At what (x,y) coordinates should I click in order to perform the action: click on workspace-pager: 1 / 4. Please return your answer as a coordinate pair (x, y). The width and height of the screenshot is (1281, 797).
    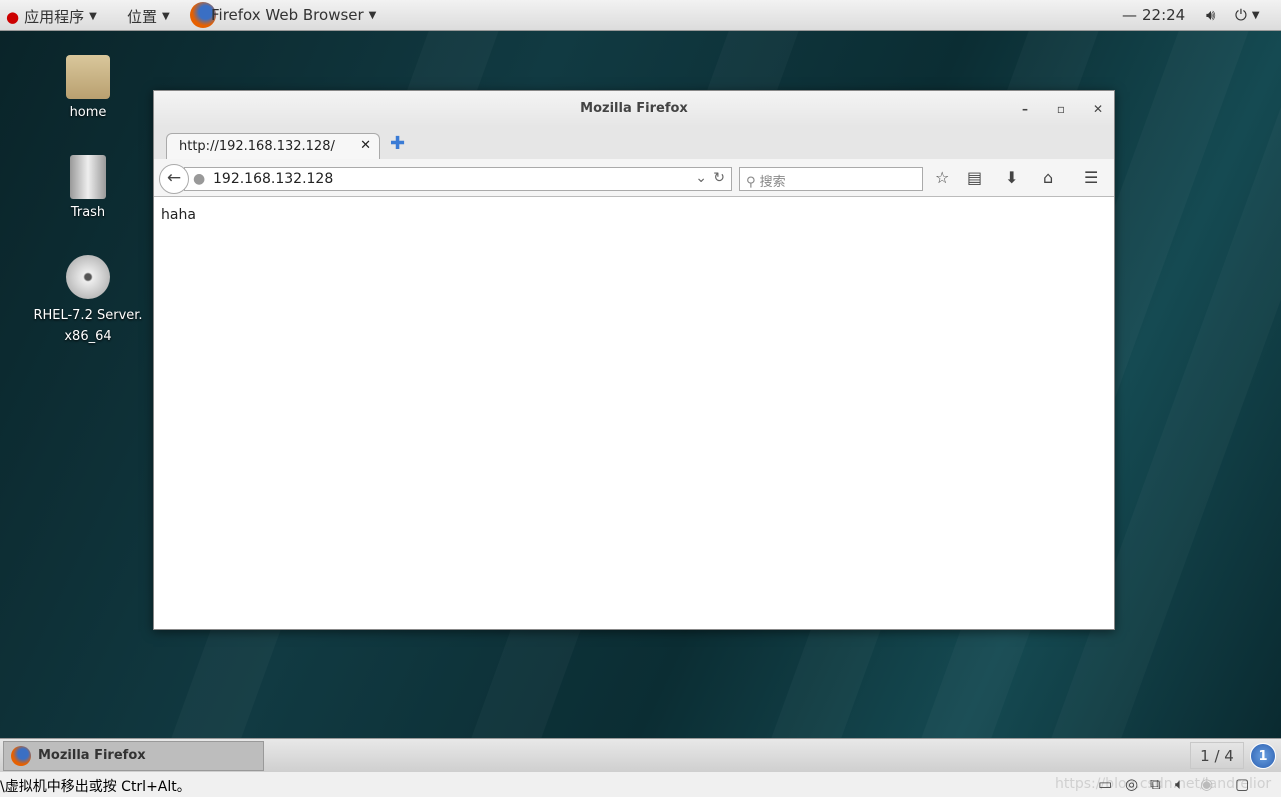
    Looking at the image, I should click on (1217, 755).